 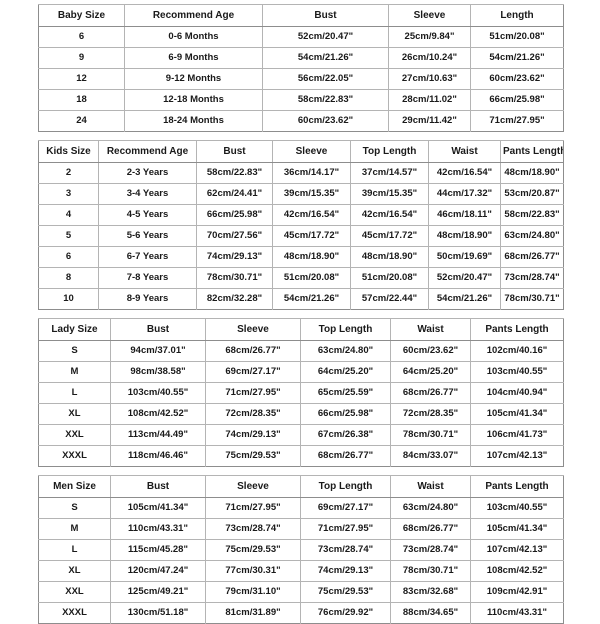 I want to click on measurement-cell: 83cm/32.68", so click(x=430, y=592).